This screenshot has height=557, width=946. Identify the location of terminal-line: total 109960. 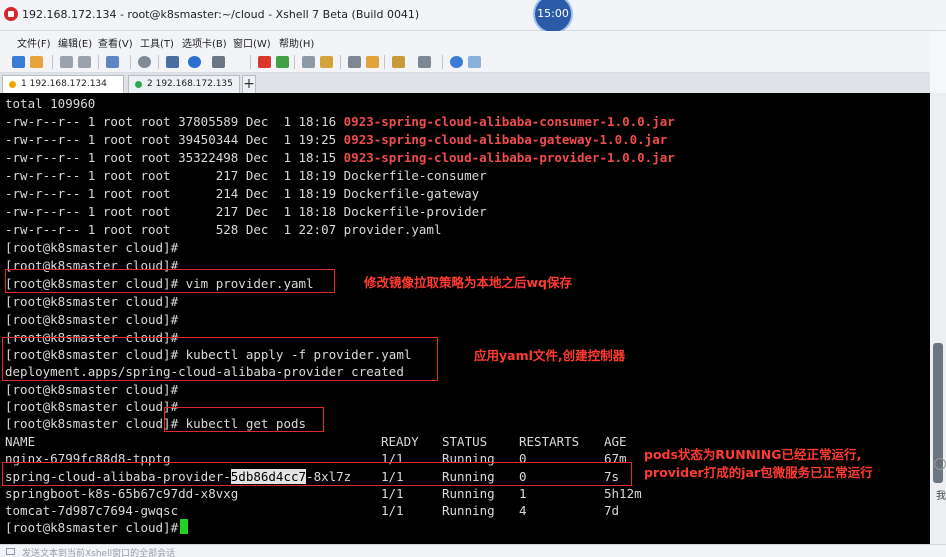
(50, 103).